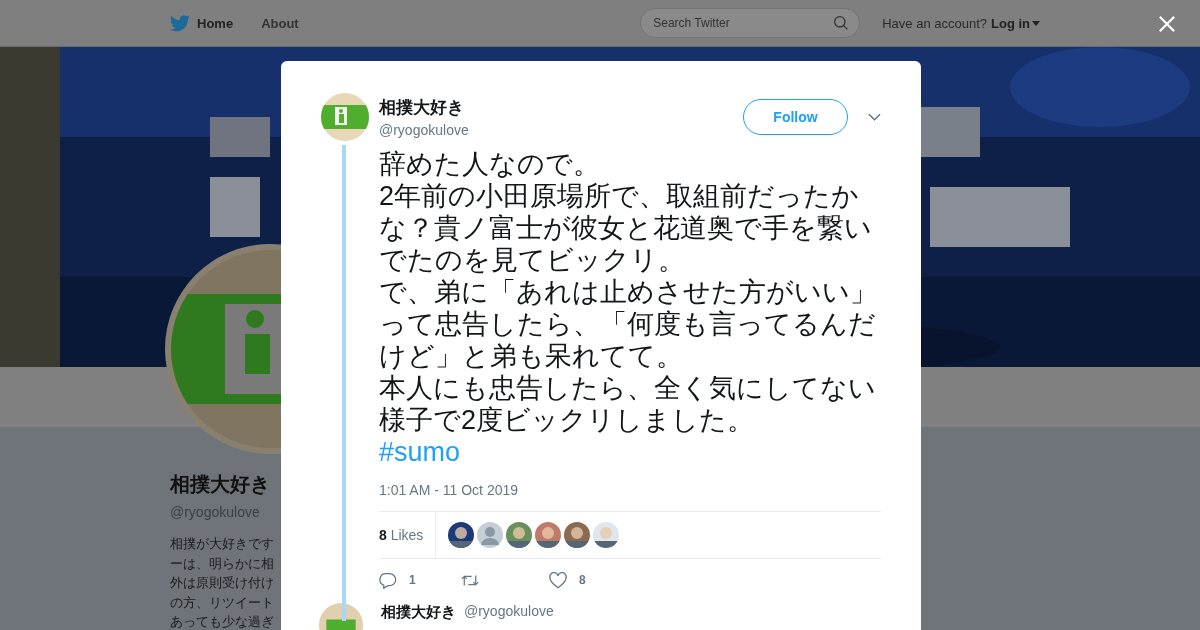 The width and height of the screenshot is (1200, 630). Describe the element at coordinates (558, 580) in the screenshot. I see `heart-icon` at that location.